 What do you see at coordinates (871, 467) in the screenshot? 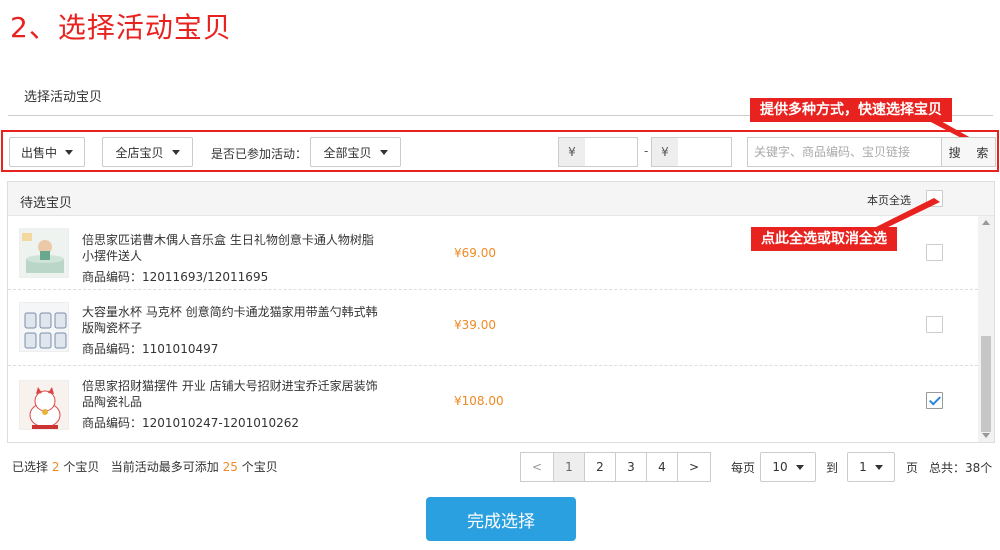
I see `goto-page-dropdown: 1` at bounding box center [871, 467].